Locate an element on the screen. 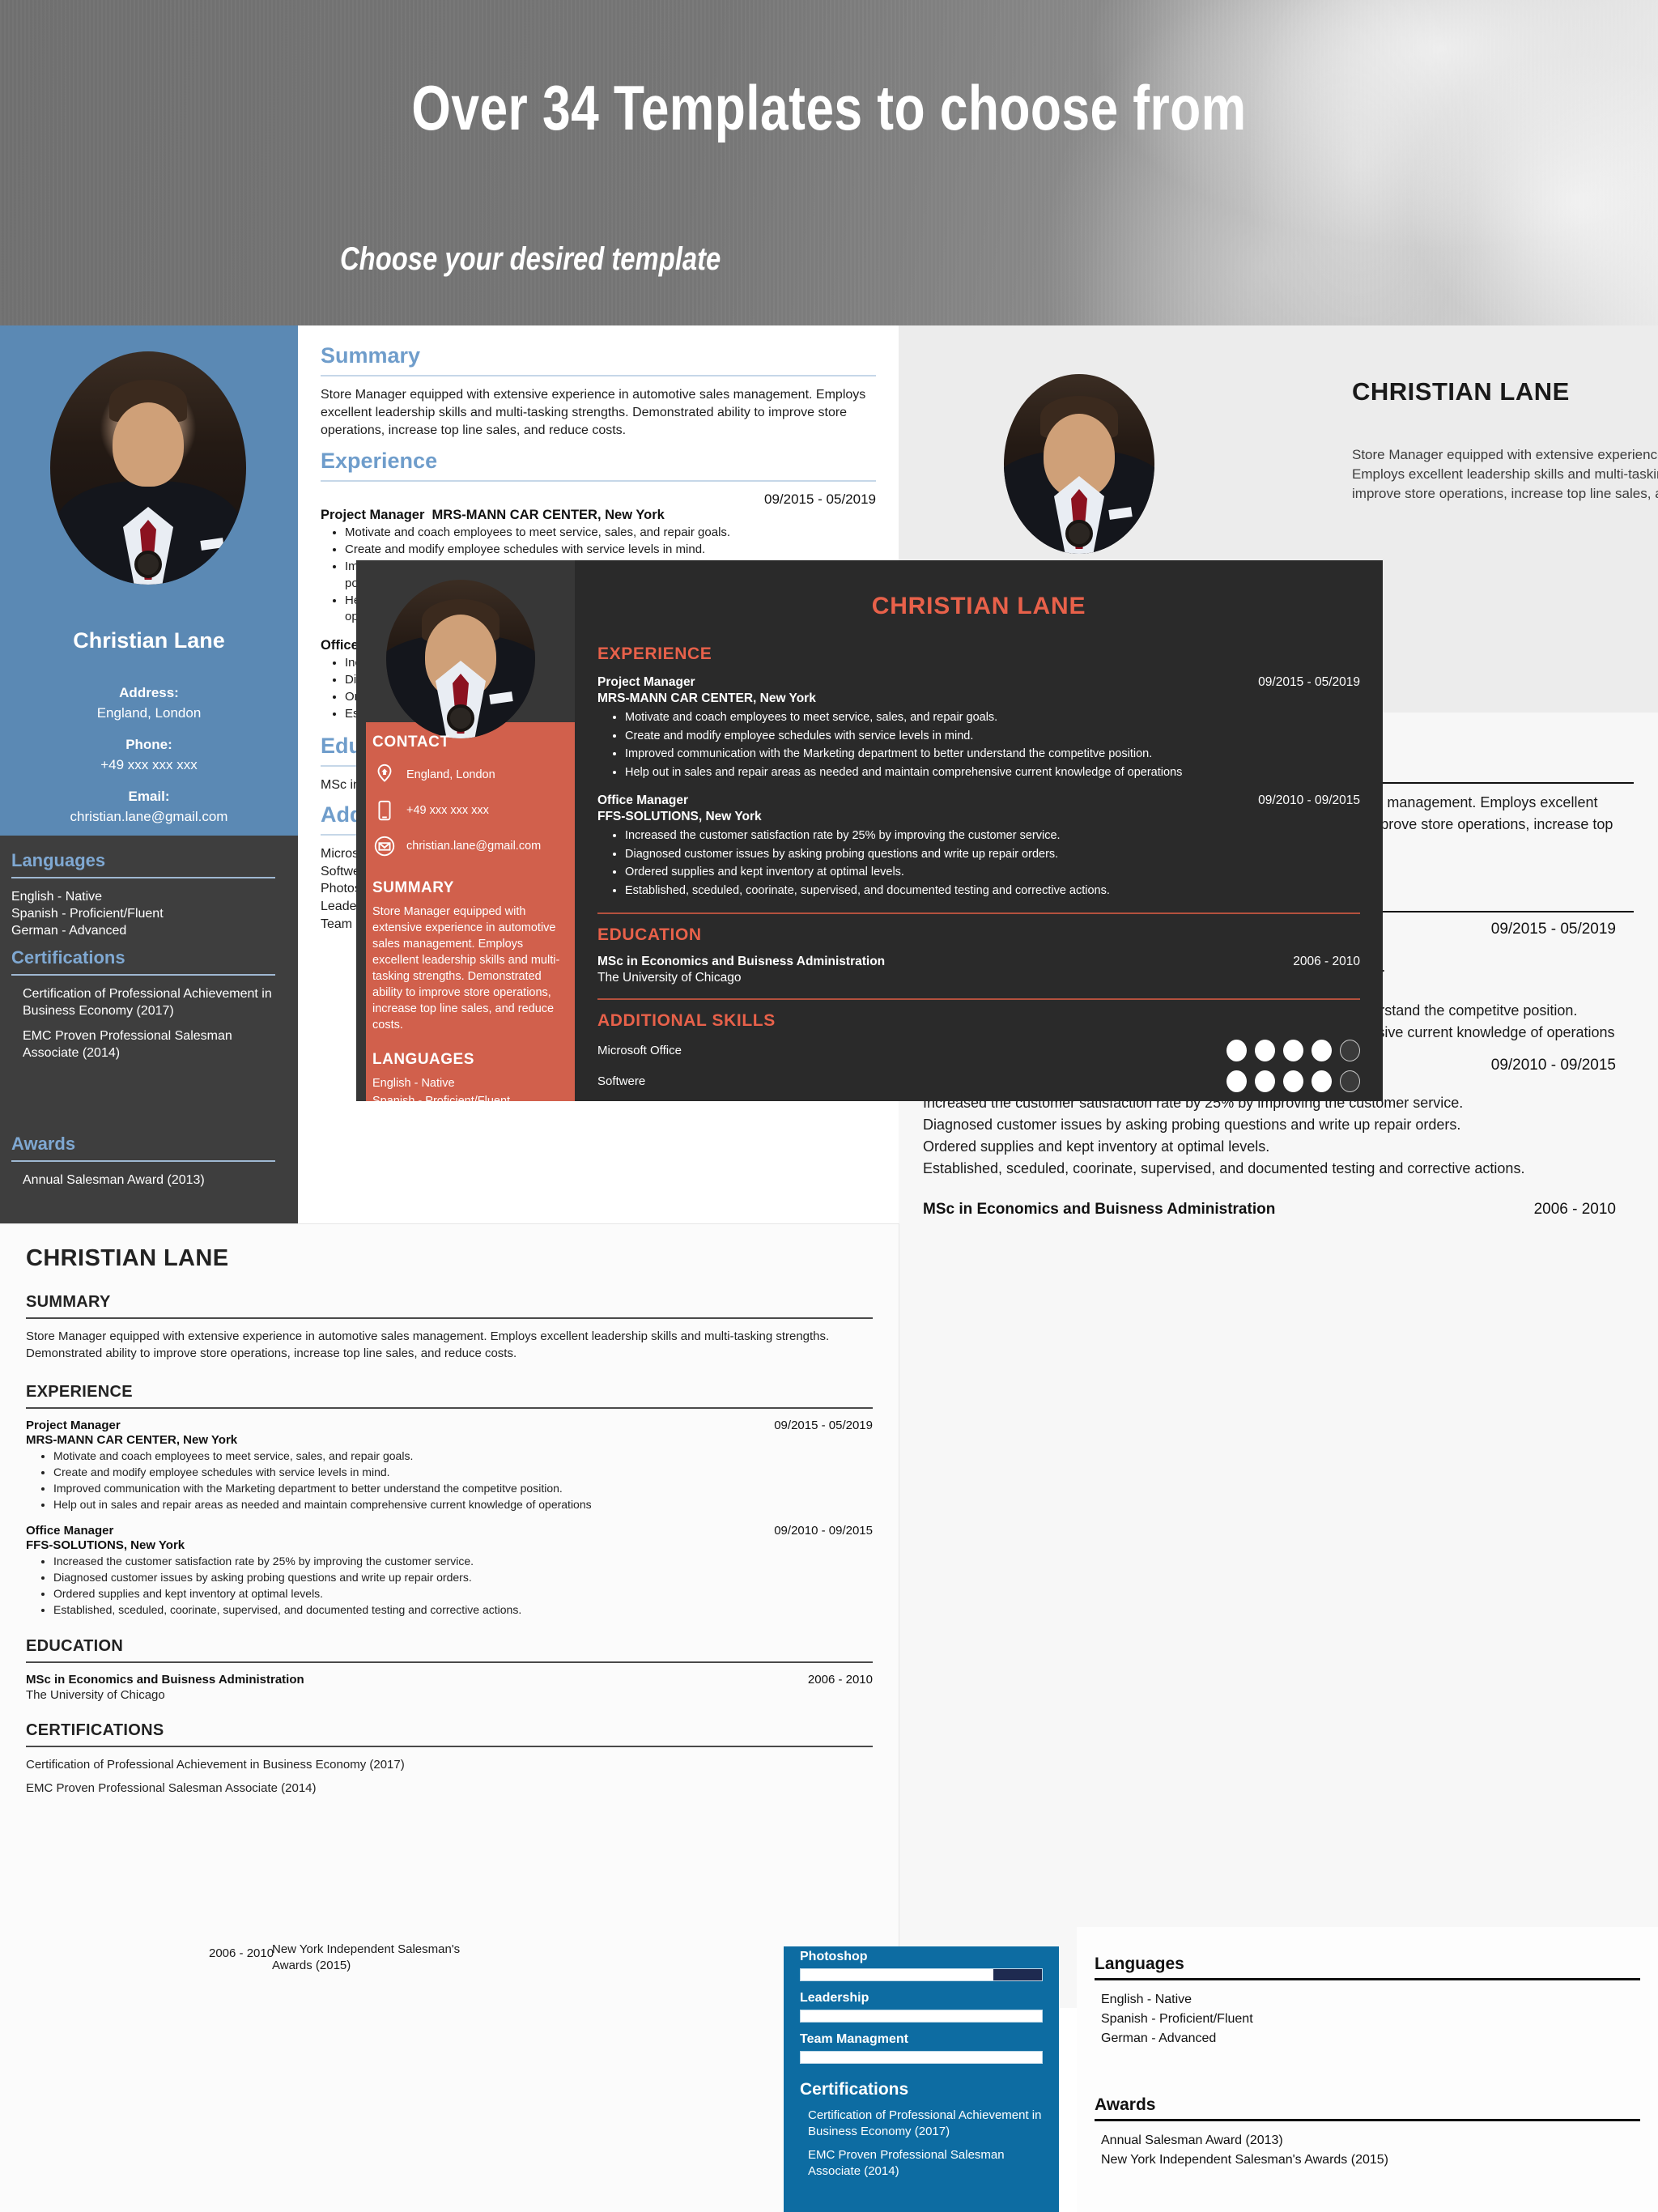  person-name: Christian Lane is located at coordinates (149, 640).